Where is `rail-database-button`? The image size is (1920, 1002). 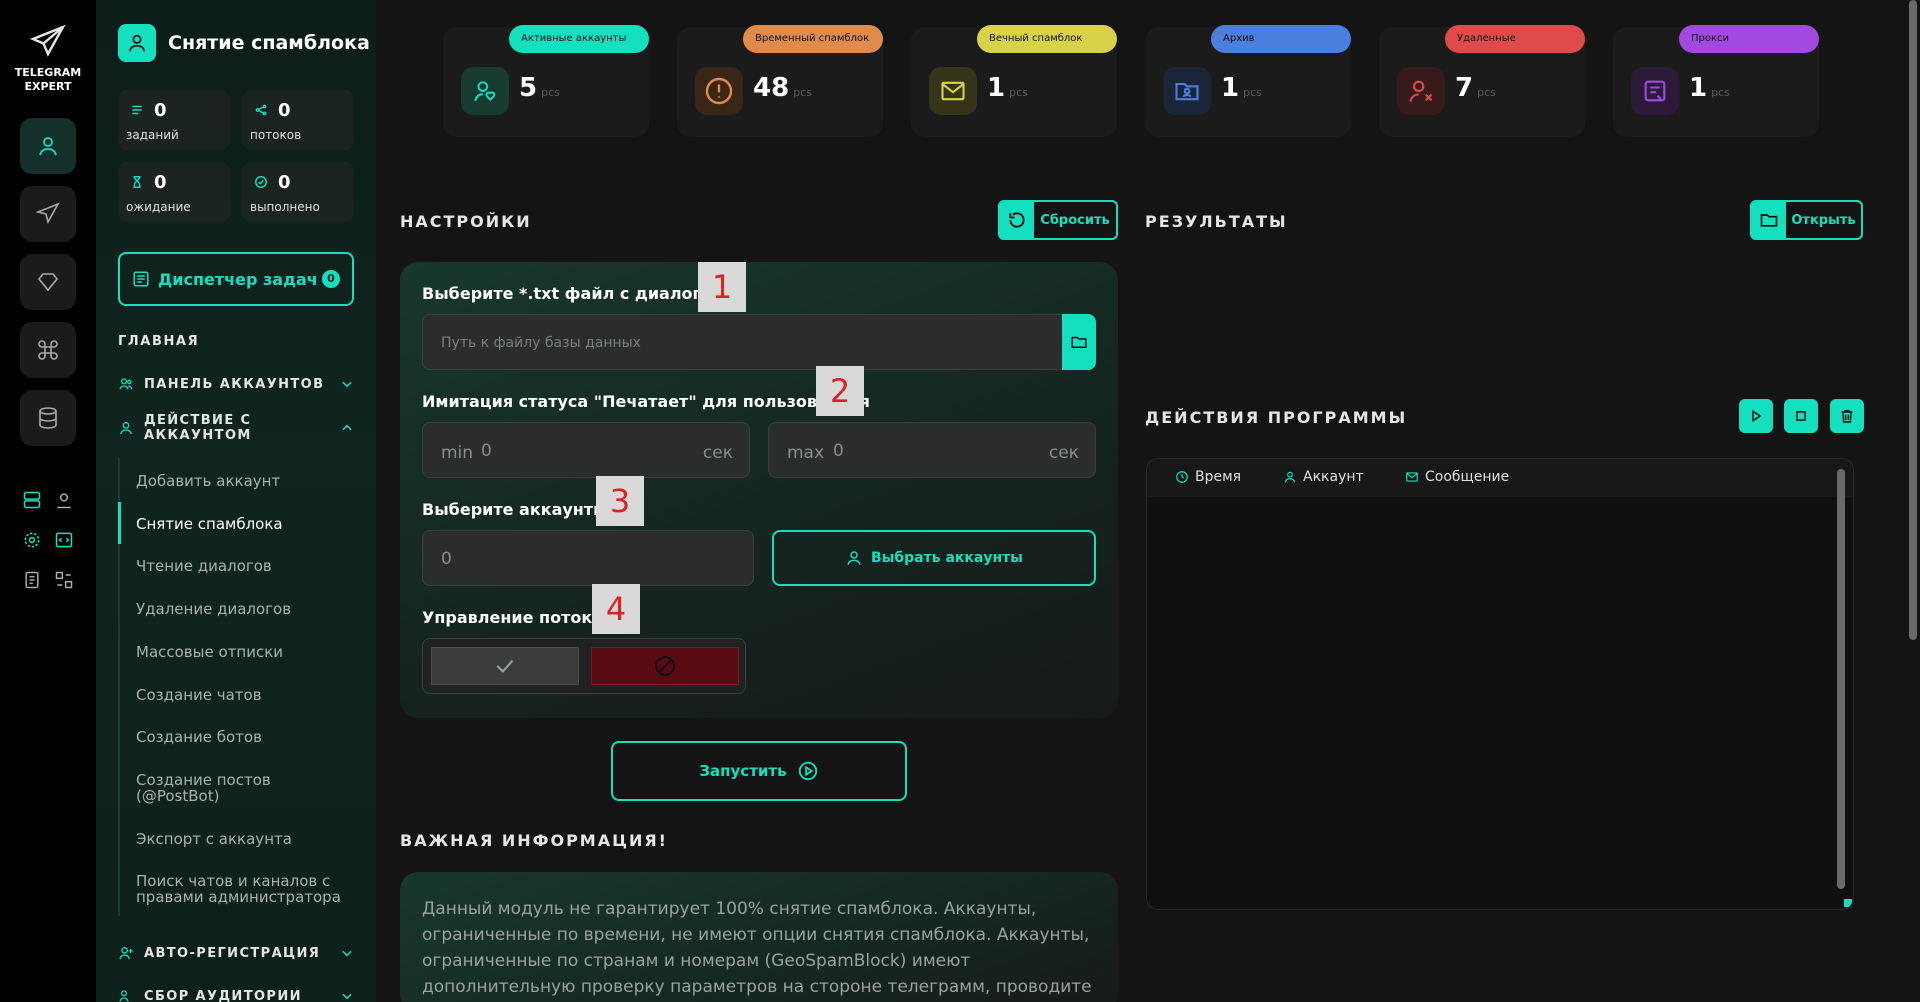
rail-database-button is located at coordinates (48, 418).